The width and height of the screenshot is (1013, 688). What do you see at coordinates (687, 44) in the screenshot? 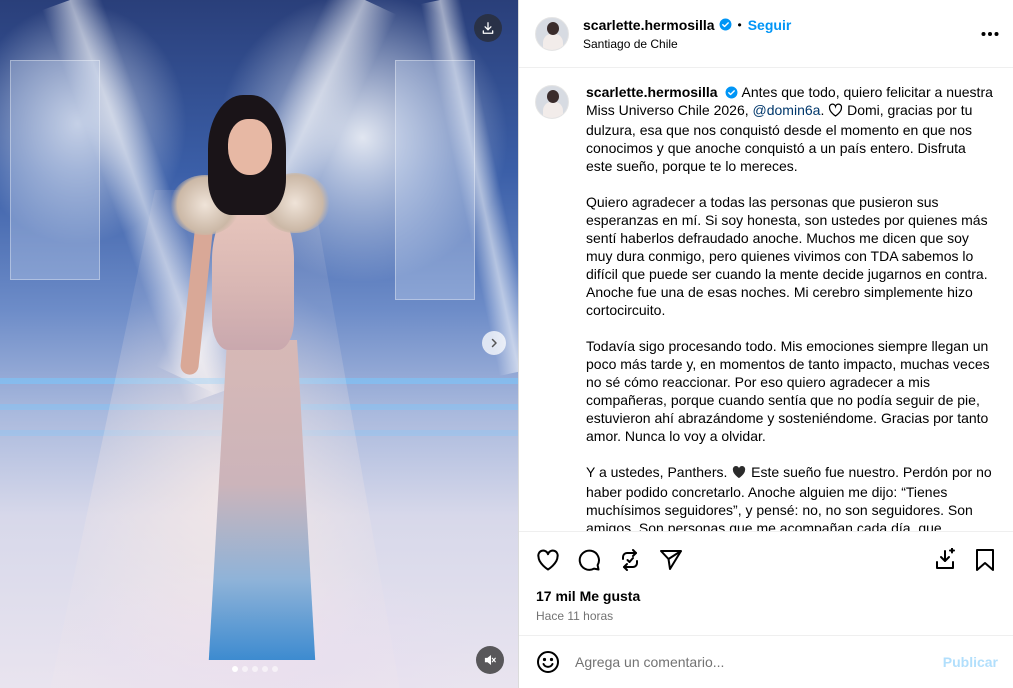
I see `location-link: Santiago de Chile` at bounding box center [687, 44].